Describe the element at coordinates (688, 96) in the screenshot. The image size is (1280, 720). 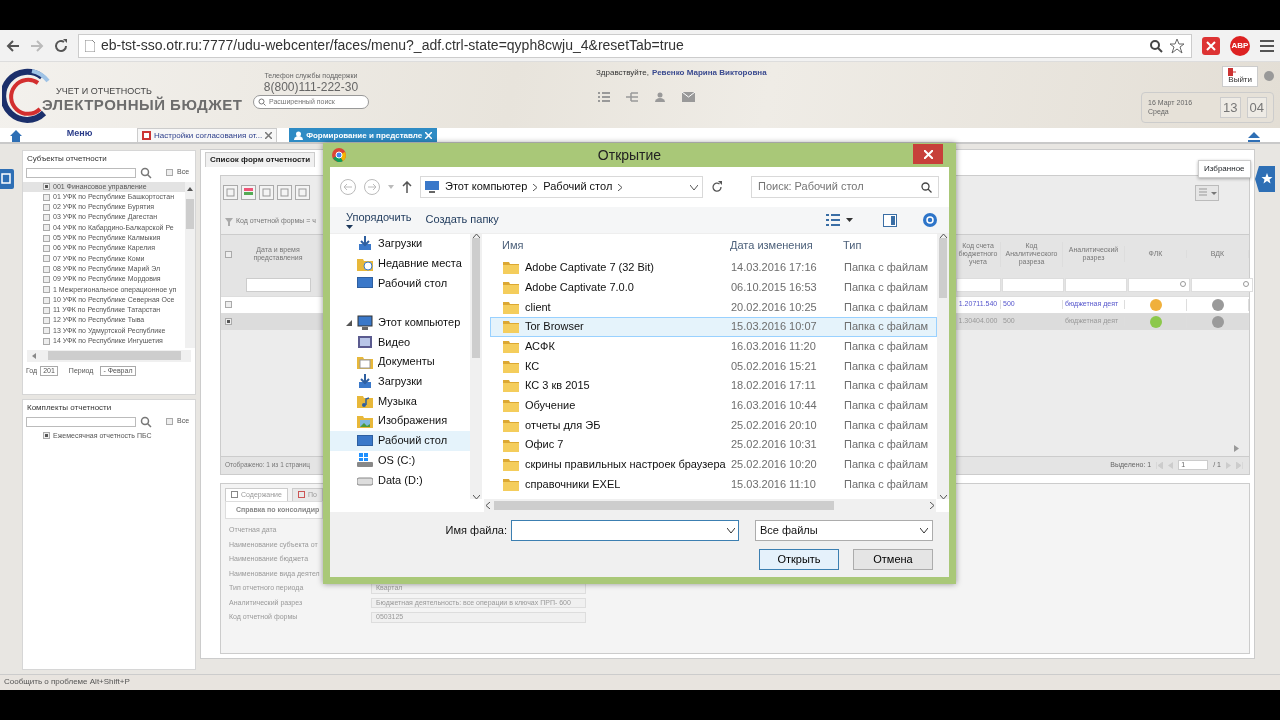
I see `mail-icon` at that location.